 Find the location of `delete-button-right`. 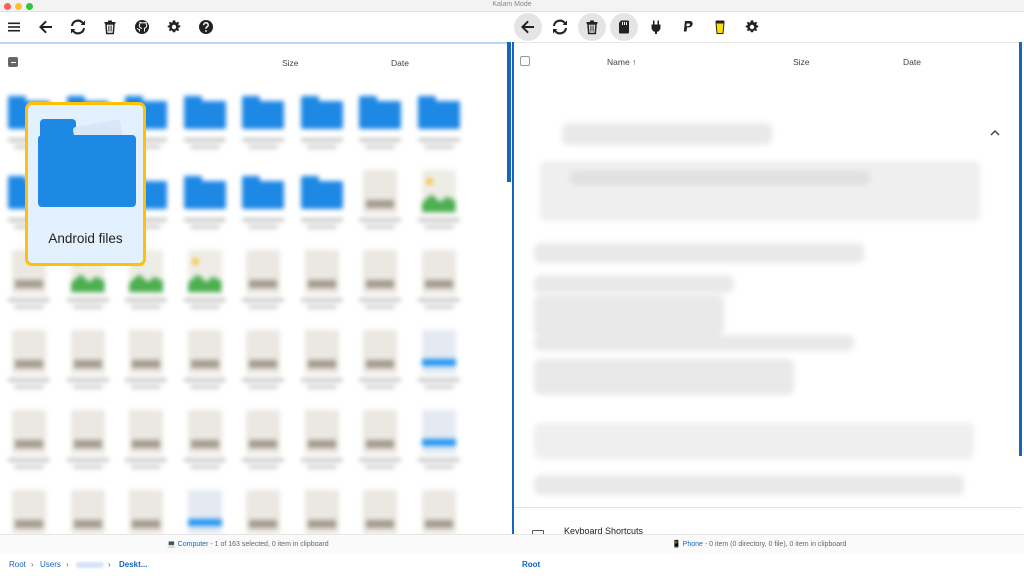

delete-button-right is located at coordinates (592, 27).